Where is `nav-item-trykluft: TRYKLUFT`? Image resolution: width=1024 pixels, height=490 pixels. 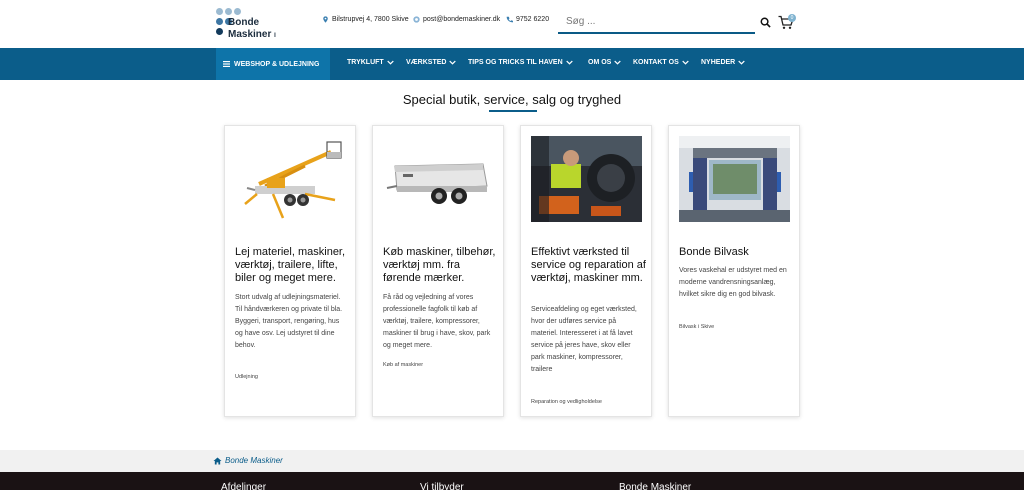 nav-item-trykluft: TRYKLUFT is located at coordinates (370, 62).